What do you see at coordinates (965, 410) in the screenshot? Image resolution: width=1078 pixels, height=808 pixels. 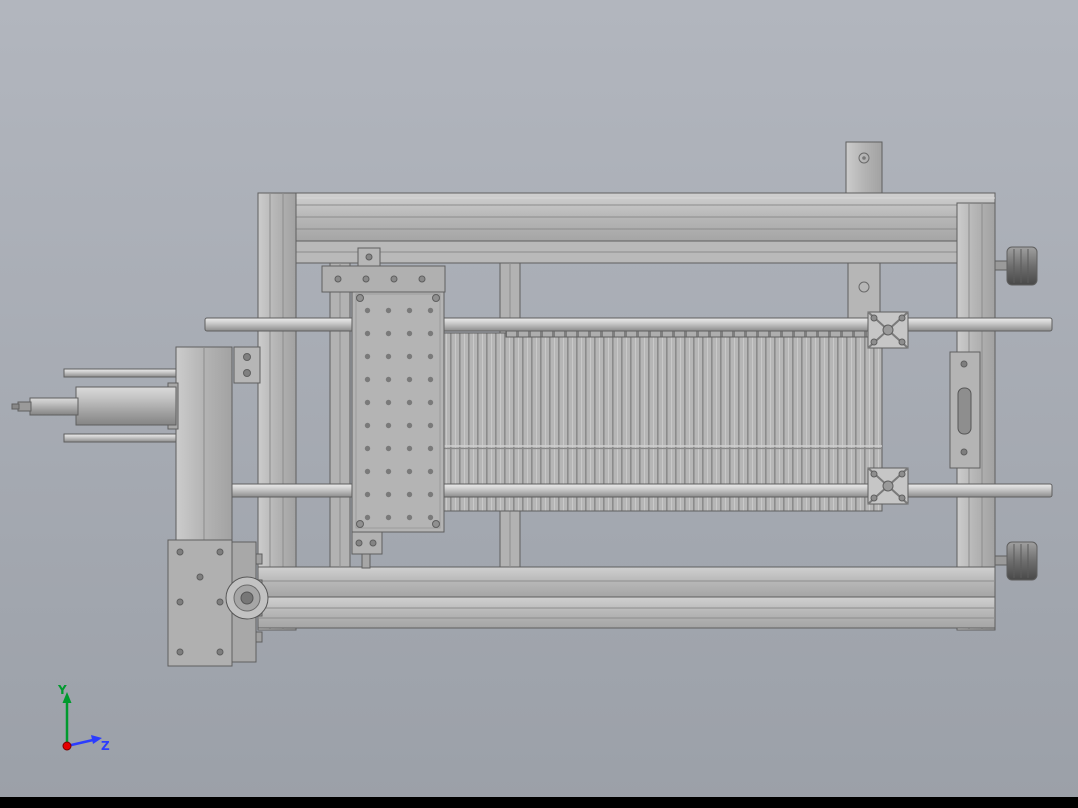 I see `slot-bracket` at bounding box center [965, 410].